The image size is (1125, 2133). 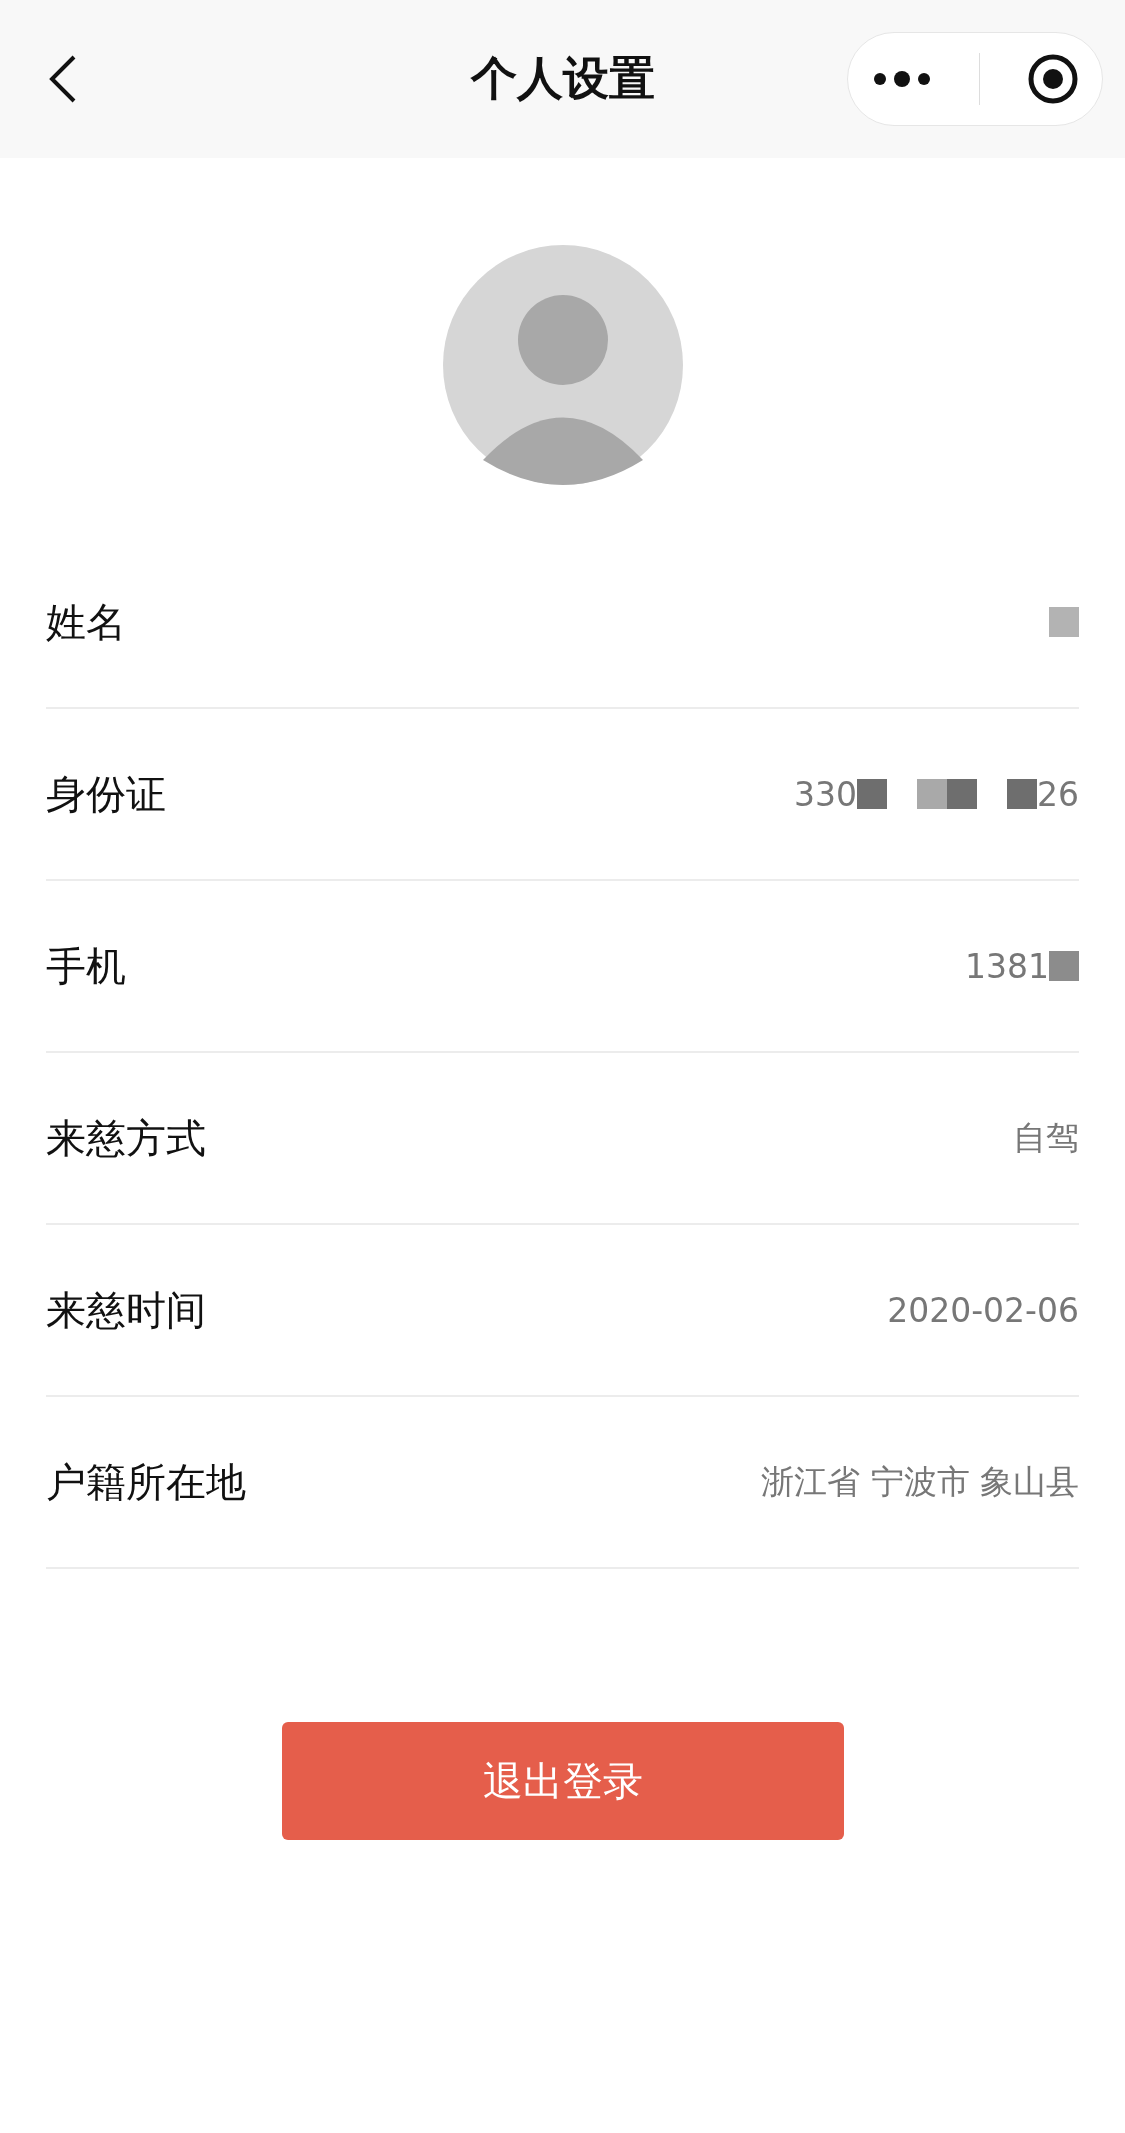 I want to click on field-value: 2020-02-06, so click(x=983, y=1310).